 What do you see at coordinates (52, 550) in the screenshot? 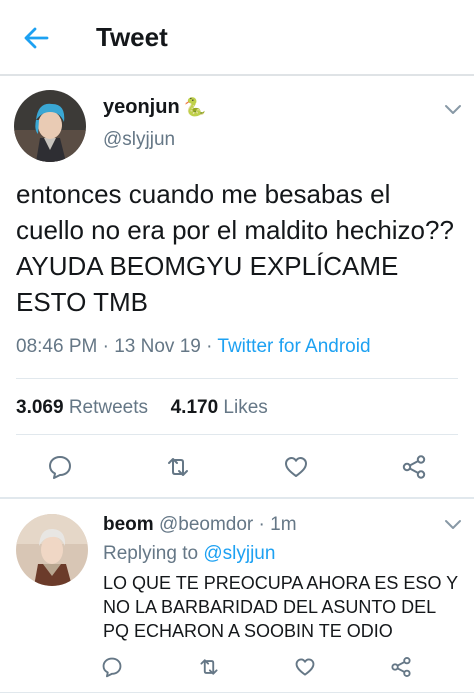
I see `reply-avatar` at bounding box center [52, 550].